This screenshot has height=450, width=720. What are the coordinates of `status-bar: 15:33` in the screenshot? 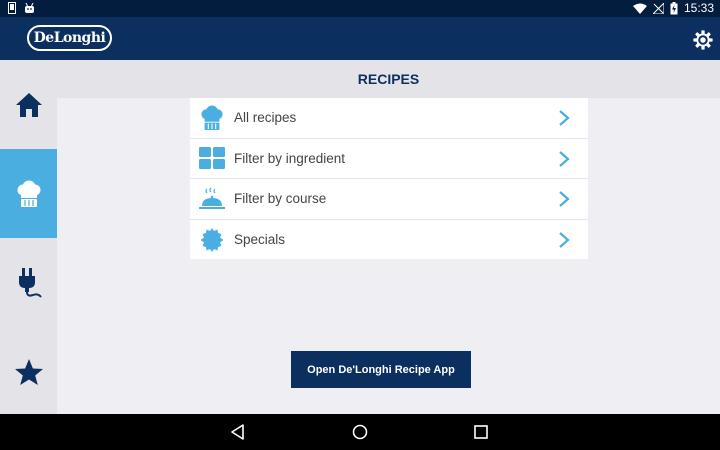 It's located at (360, 8).